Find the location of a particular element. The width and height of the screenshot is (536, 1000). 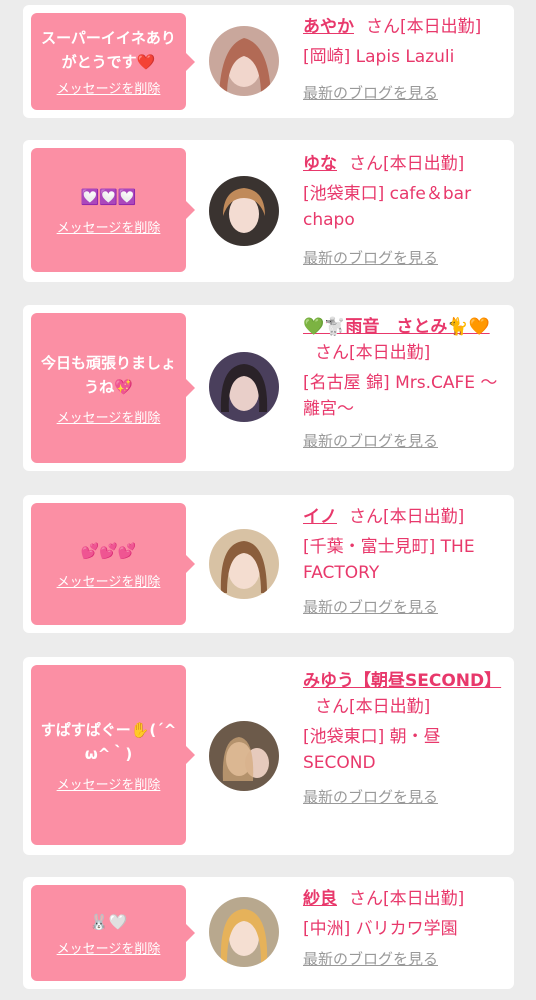

message-text: 💕💕💕 is located at coordinates (108, 550).